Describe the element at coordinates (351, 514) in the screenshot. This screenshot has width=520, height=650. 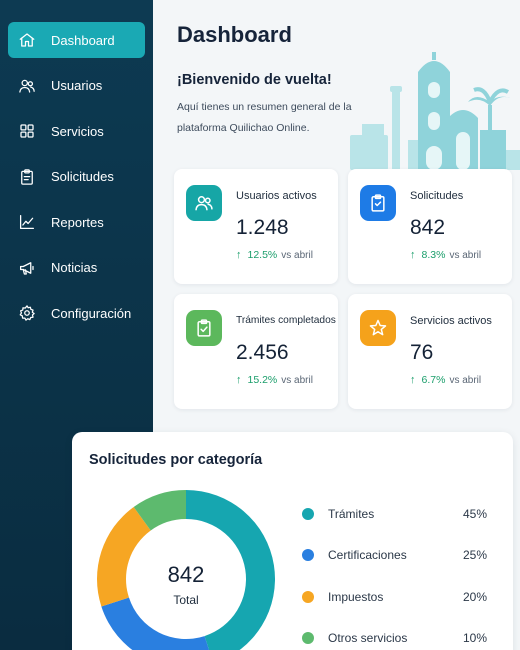
I see `legend-name: Trámites` at that location.